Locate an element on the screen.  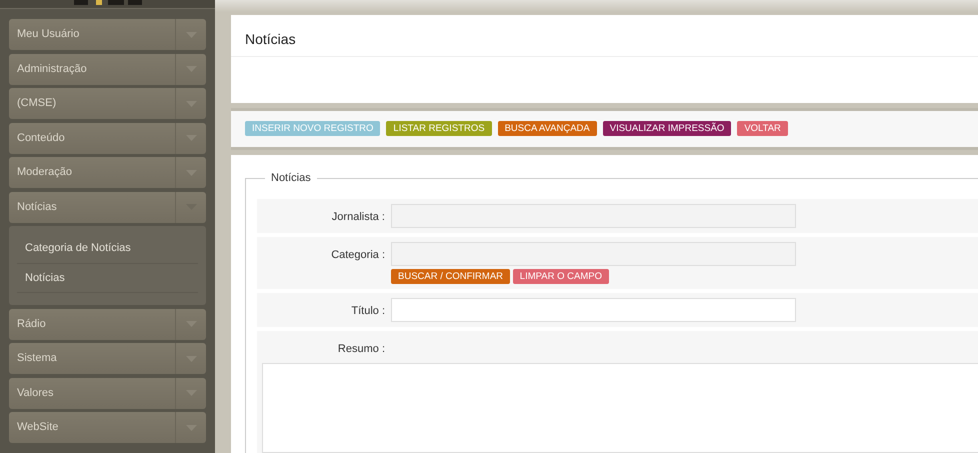
menu-item: Moderação is located at coordinates (107, 172).